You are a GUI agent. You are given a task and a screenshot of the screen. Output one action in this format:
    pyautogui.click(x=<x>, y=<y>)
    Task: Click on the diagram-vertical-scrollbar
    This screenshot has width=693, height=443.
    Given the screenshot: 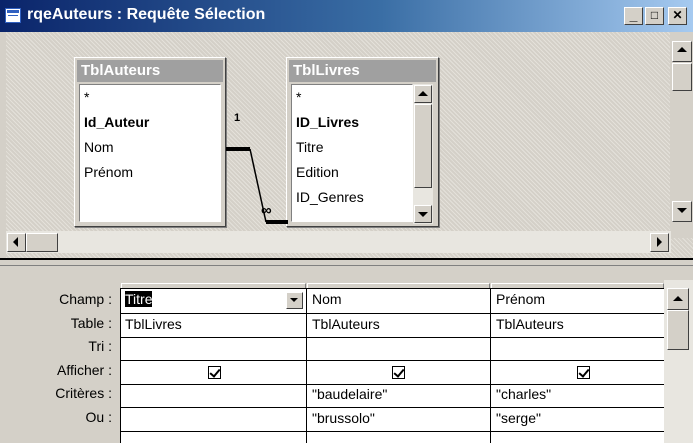 What is the action you would take?
    pyautogui.click(x=681, y=135)
    